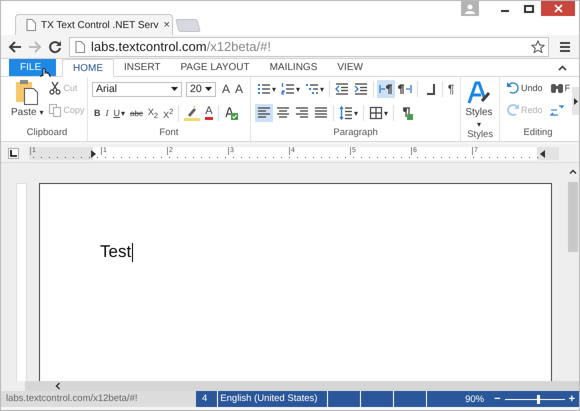  What do you see at coordinates (294, 67) in the screenshot?
I see `ribbon-tab: MAILINGS` at bounding box center [294, 67].